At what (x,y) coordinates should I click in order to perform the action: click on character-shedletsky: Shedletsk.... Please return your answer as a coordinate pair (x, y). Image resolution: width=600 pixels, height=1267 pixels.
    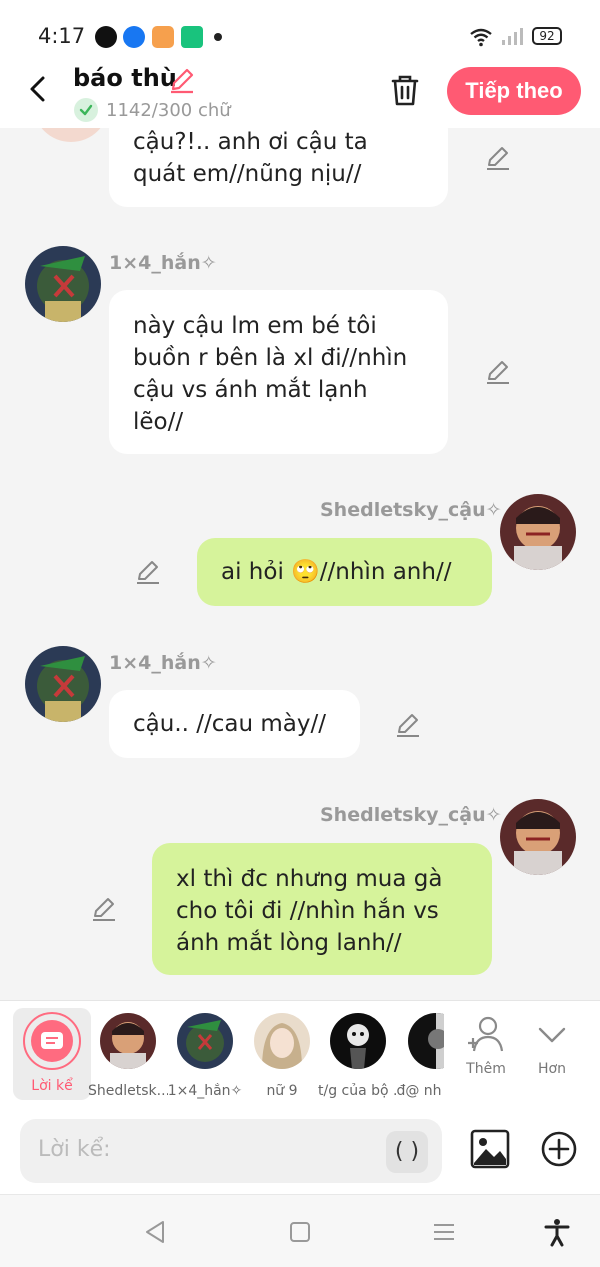
    Looking at the image, I should click on (128, 1055).